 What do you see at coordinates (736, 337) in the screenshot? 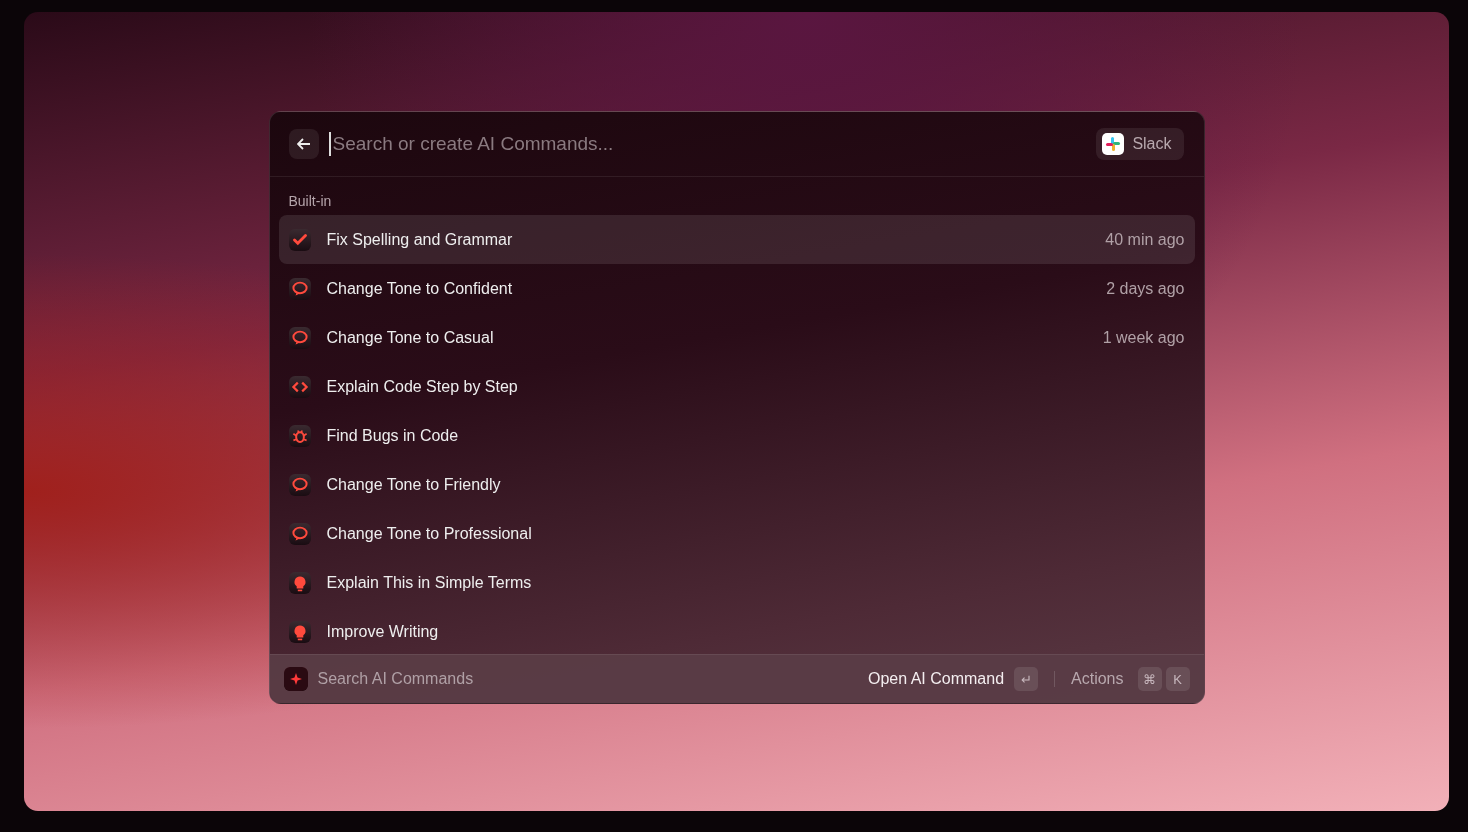
I see `command-item: Change Tone to Casual 1 week ago` at bounding box center [736, 337].